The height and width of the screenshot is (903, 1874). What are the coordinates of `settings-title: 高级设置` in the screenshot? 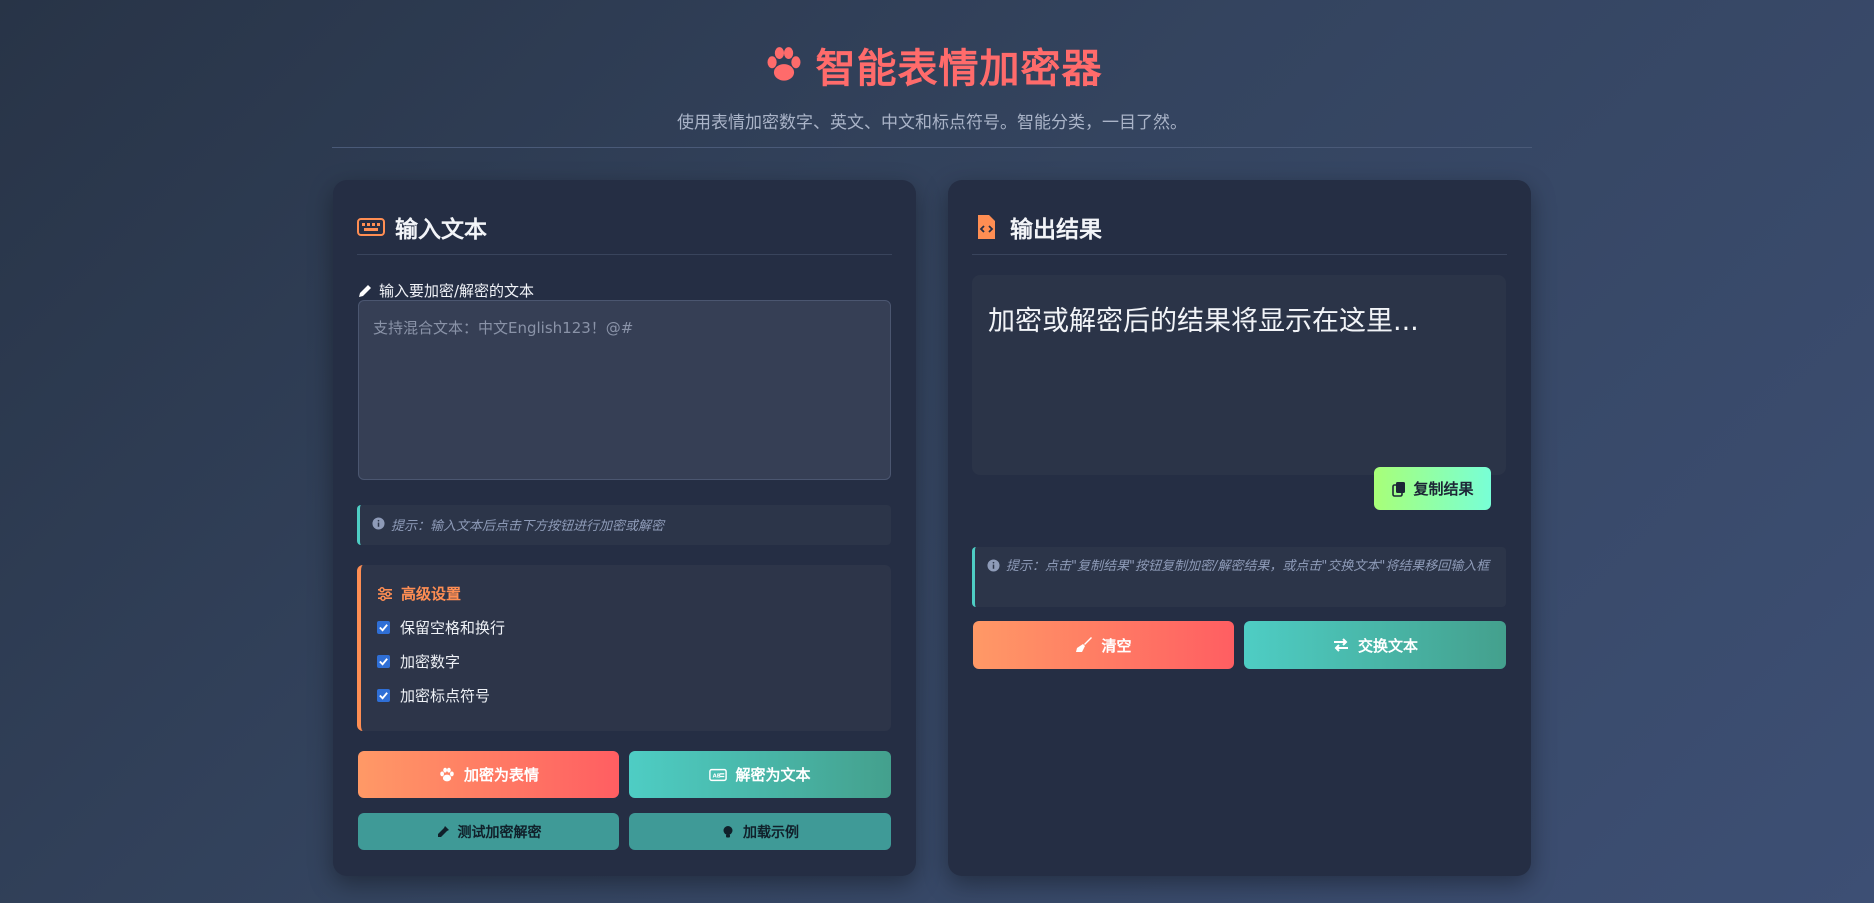 It's located at (419, 593).